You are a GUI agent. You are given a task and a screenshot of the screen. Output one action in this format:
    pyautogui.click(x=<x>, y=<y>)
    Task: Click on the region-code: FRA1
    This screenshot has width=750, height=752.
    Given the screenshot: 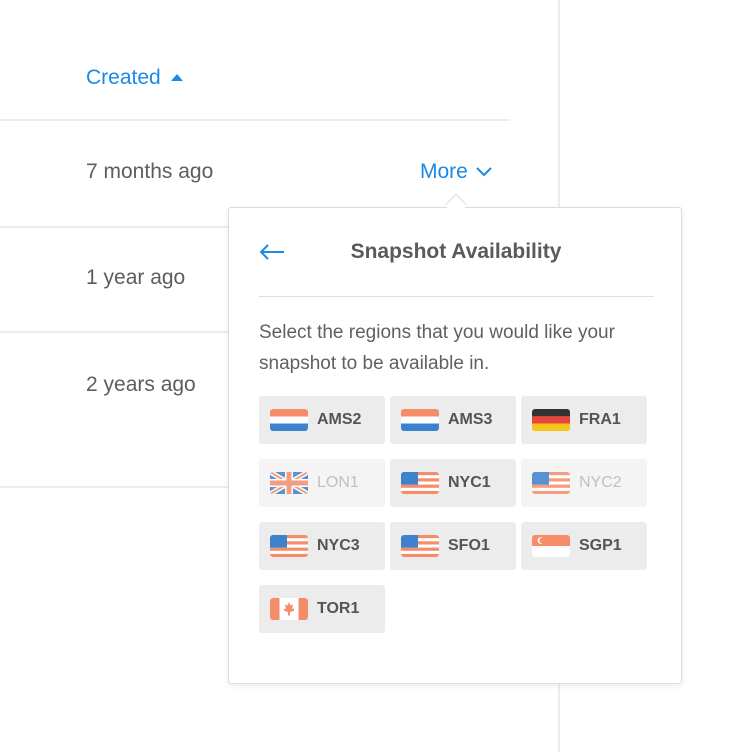 What is the action you would take?
    pyautogui.click(x=600, y=419)
    